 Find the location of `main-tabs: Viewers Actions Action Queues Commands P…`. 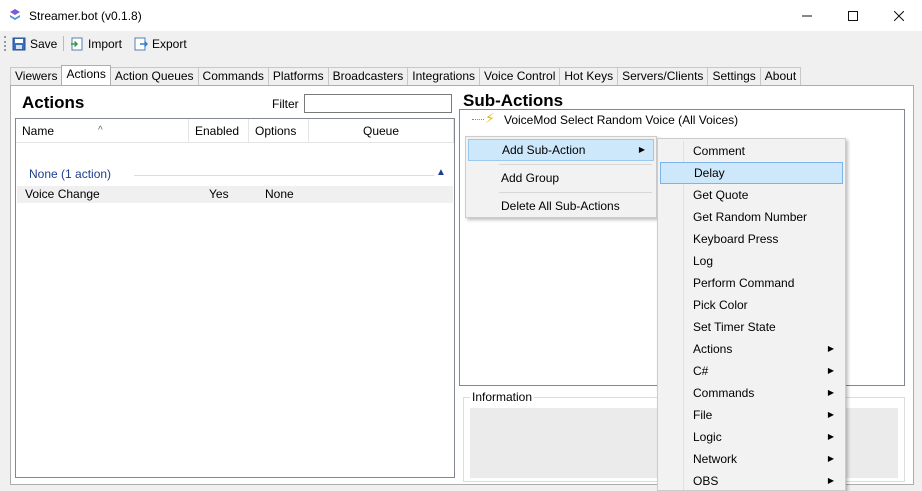

main-tabs: Viewers Actions Action Queues Commands P… is located at coordinates (406, 75).